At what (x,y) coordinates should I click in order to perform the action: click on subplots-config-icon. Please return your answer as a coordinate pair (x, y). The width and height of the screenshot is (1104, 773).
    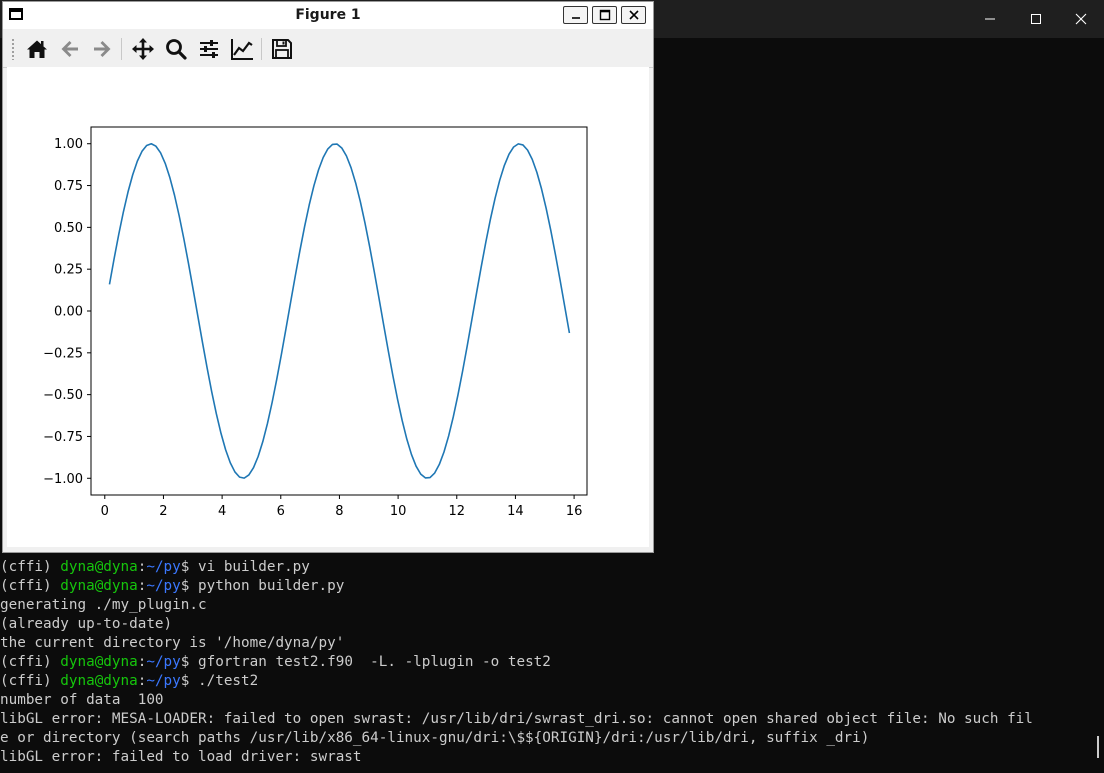
    Looking at the image, I should click on (209, 49).